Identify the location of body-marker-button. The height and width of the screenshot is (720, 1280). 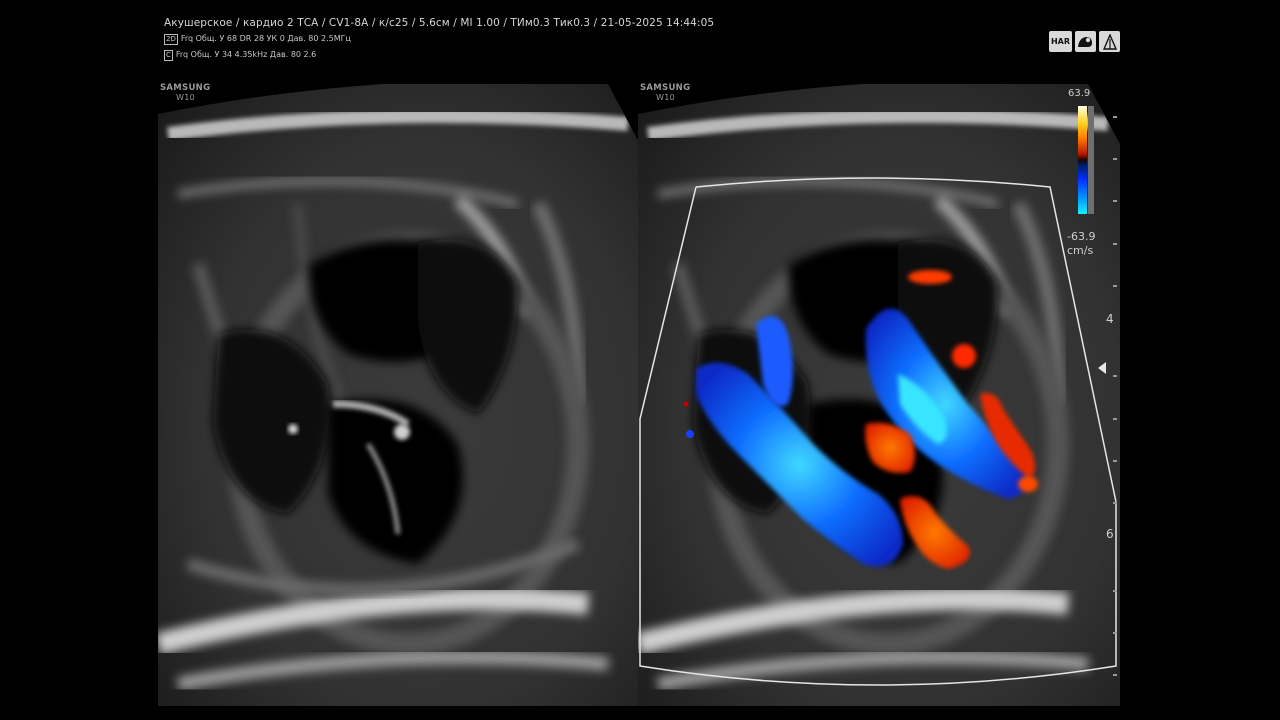
(1109, 41).